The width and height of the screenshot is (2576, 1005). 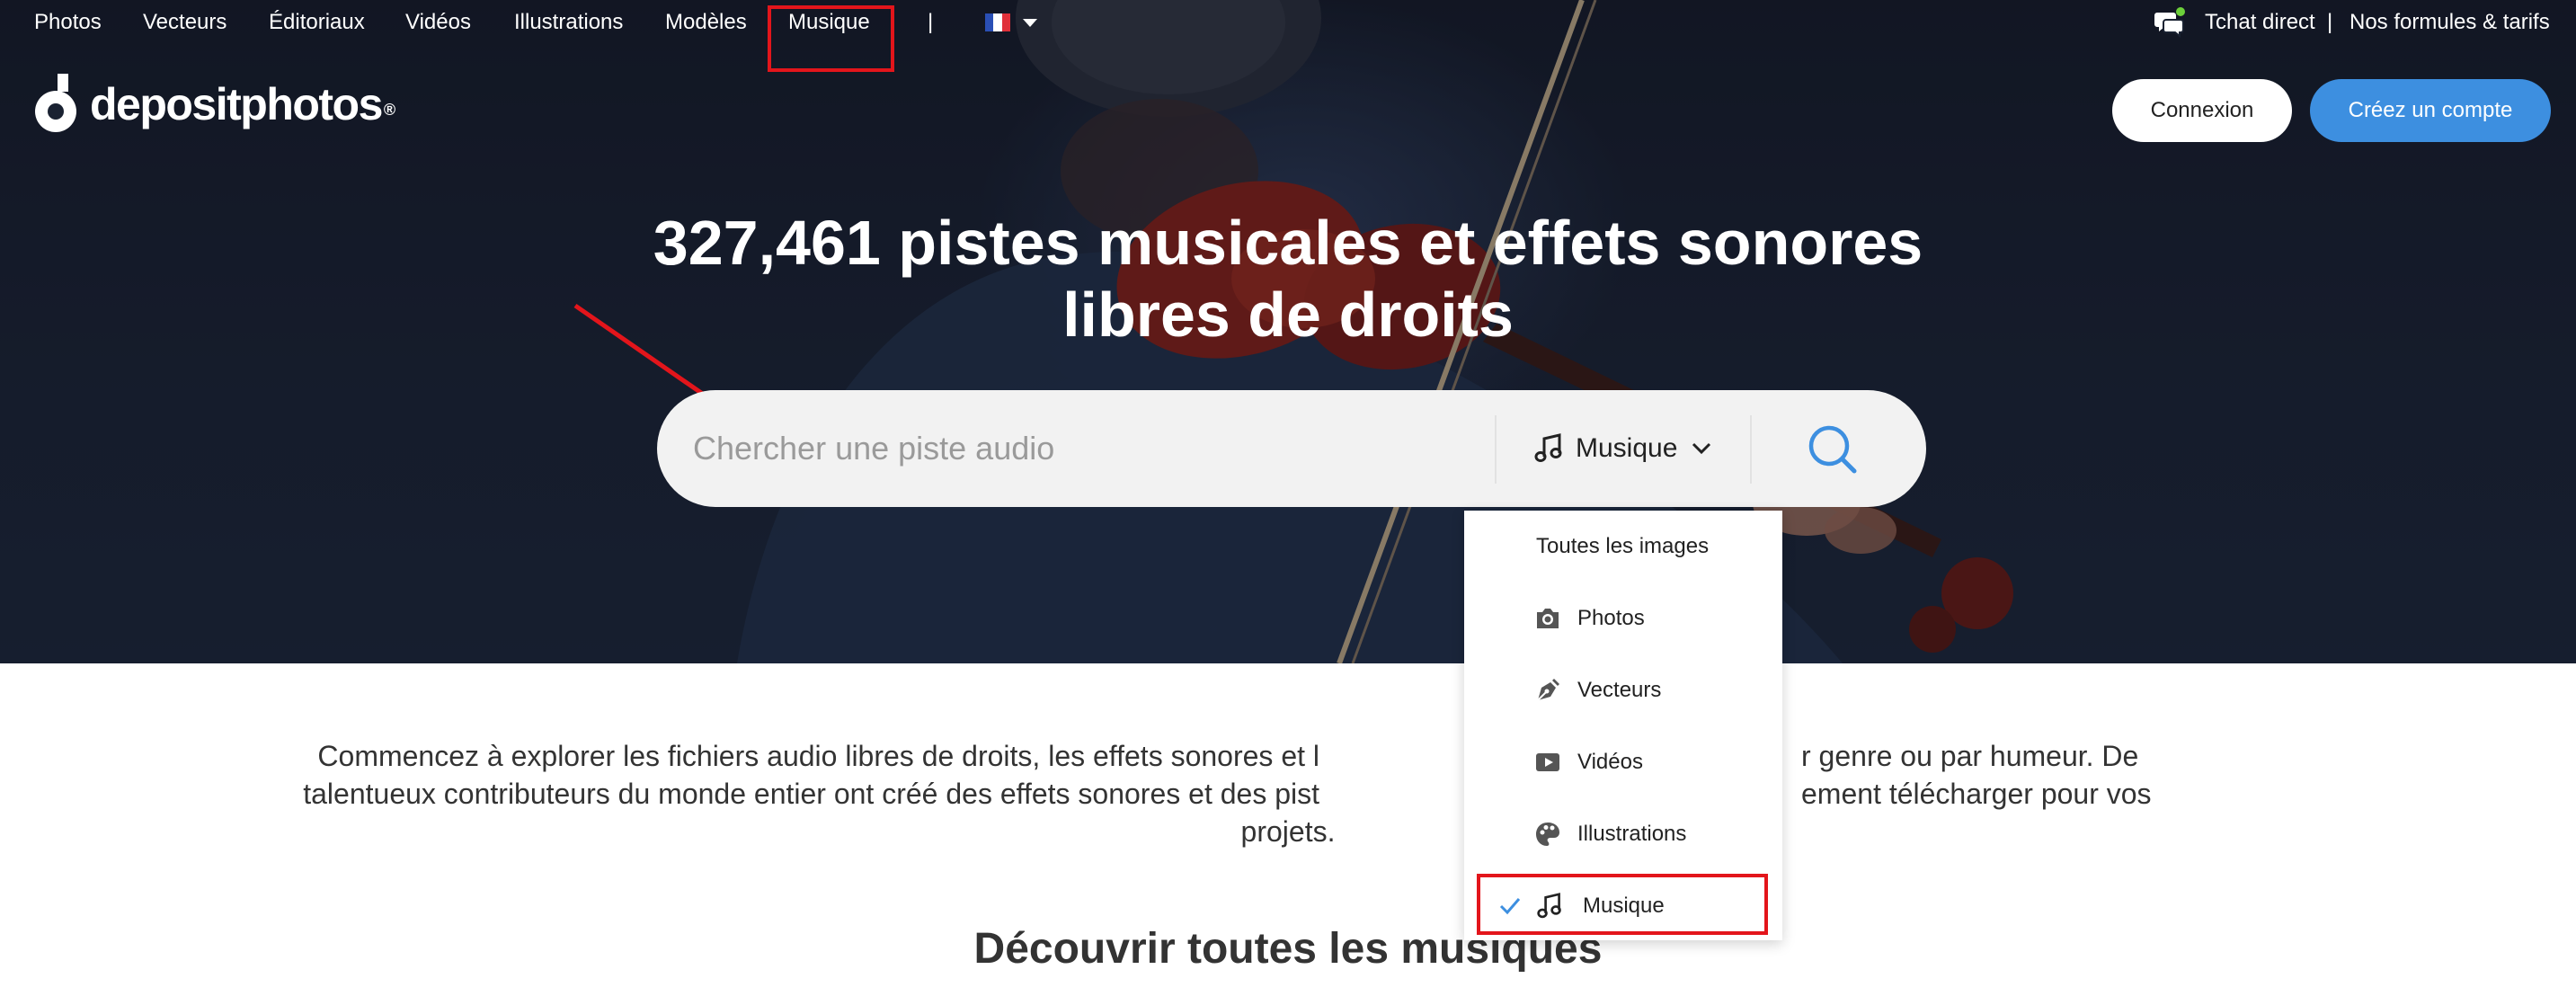 What do you see at coordinates (1030, 23) in the screenshot?
I see `language-caret-icon` at bounding box center [1030, 23].